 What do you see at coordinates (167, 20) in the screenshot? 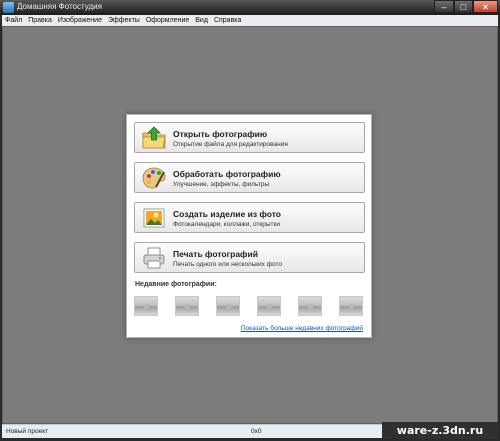
I see `menu-design: Оформление` at bounding box center [167, 20].